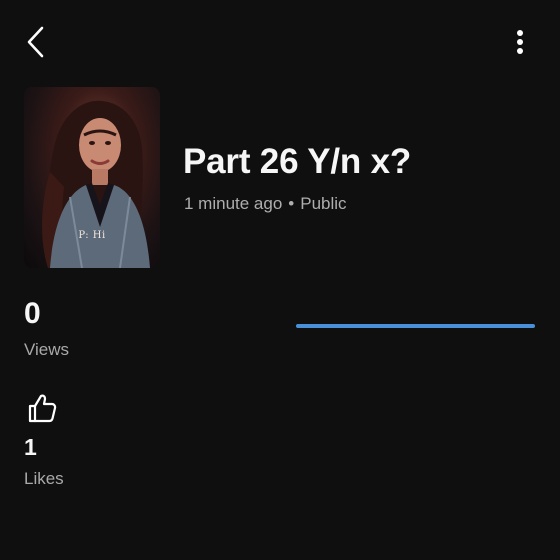 The width and height of the screenshot is (560, 560). I want to click on views-progress-fill, so click(415, 326).